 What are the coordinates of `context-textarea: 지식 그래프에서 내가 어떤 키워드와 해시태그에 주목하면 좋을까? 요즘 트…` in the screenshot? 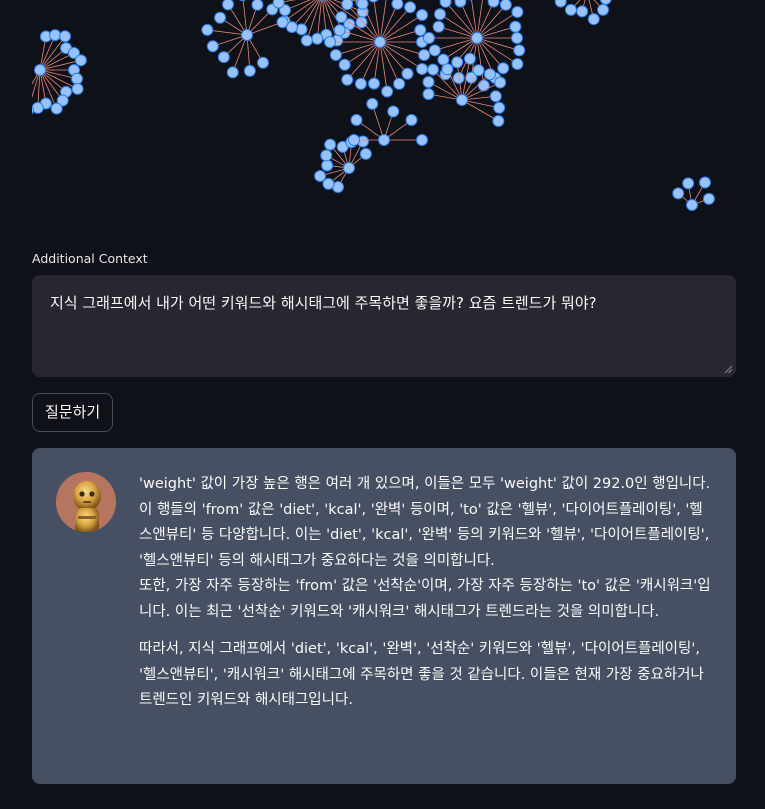 It's located at (384, 326).